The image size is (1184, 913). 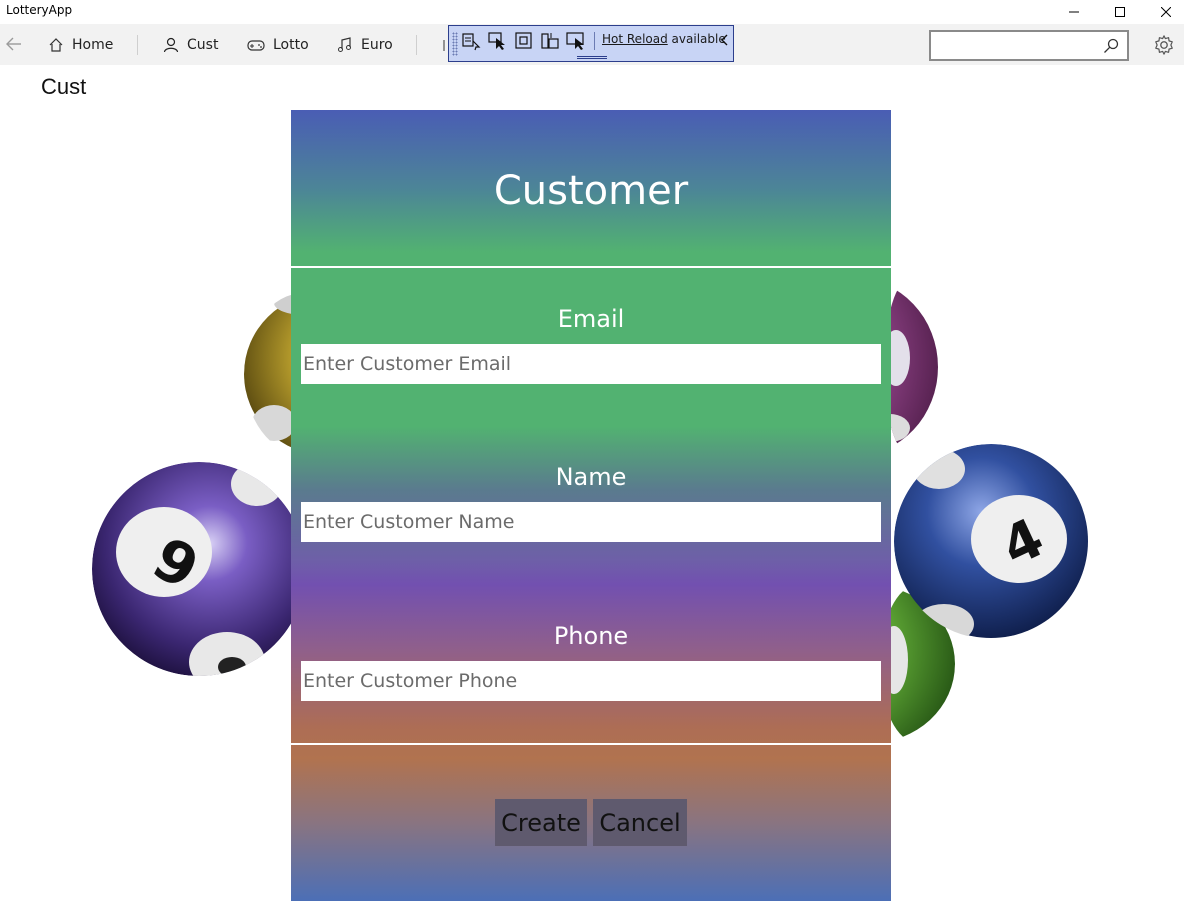 What do you see at coordinates (199, 569) in the screenshot?
I see `purple-lottery-ball-9-image: 9` at bounding box center [199, 569].